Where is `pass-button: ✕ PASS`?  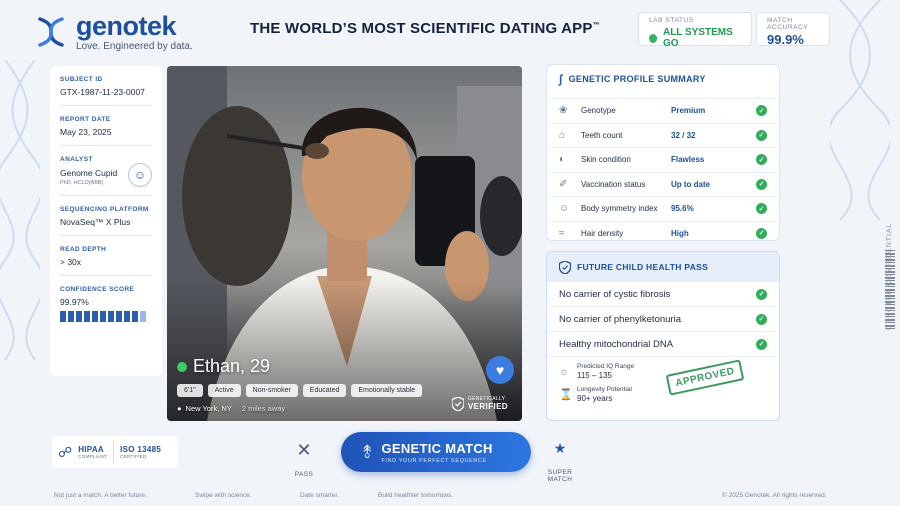 pass-button: ✕ PASS is located at coordinates (304, 459).